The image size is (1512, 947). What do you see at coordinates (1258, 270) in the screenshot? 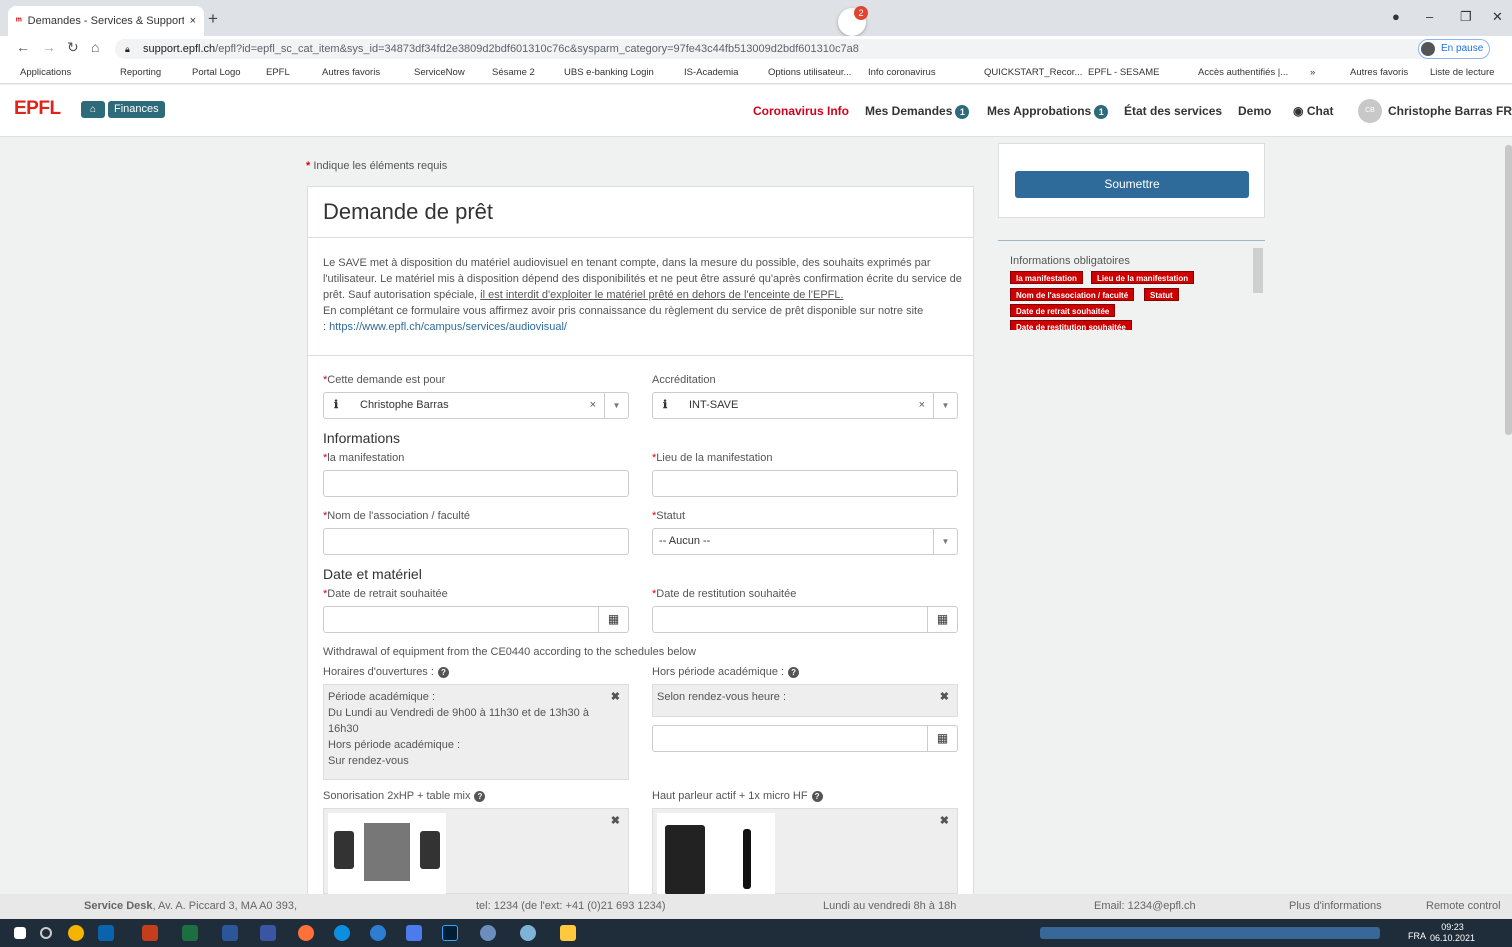
I see `panel-scrollbar` at bounding box center [1258, 270].